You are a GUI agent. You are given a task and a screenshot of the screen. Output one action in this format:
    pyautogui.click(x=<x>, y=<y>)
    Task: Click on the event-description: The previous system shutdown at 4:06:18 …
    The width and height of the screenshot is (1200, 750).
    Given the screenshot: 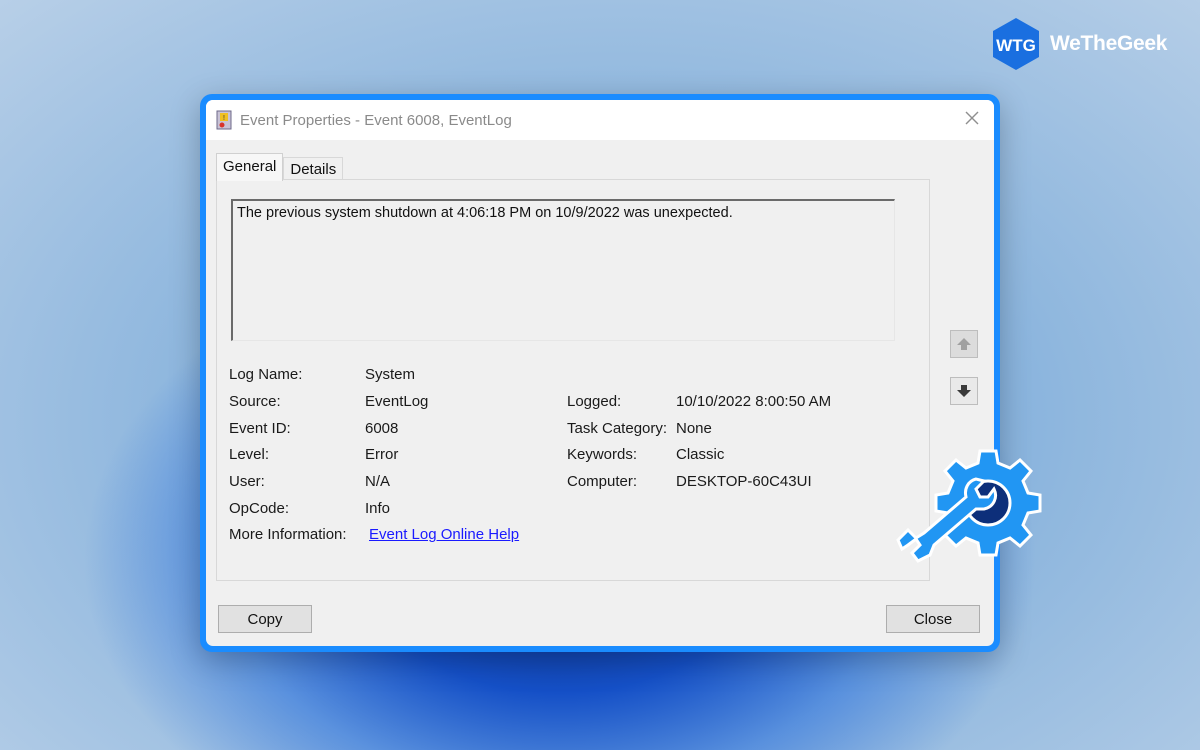 What is the action you would take?
    pyautogui.click(x=563, y=270)
    